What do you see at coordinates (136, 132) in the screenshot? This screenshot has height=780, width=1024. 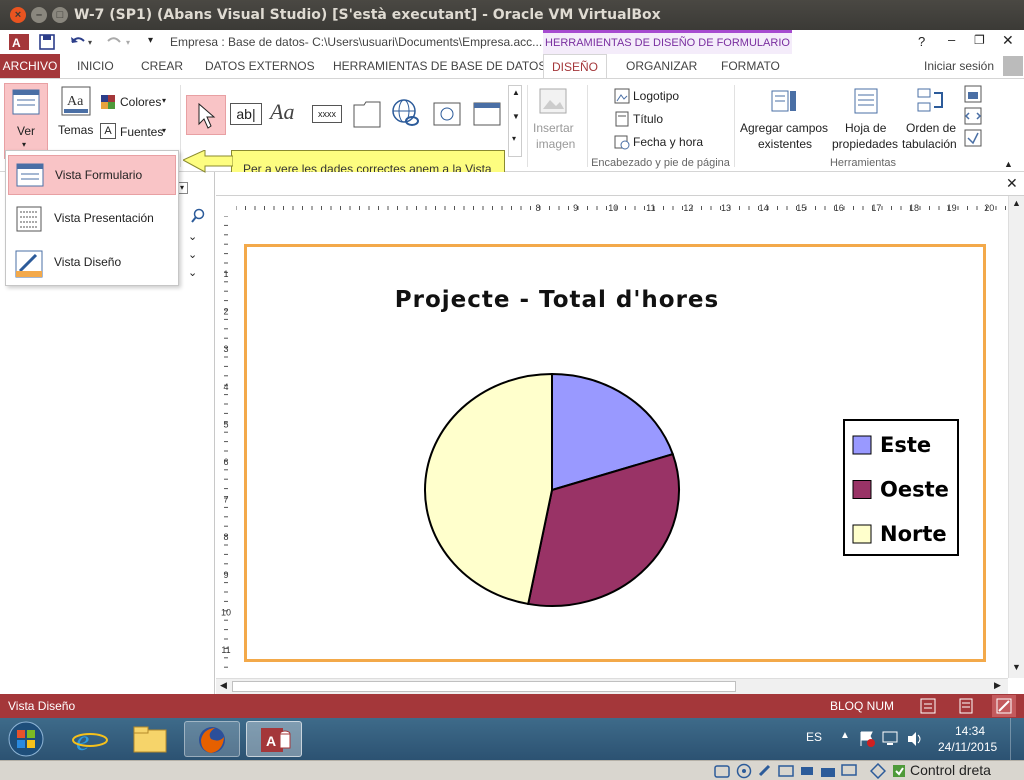 I see `fuentes-button: A Fuentes ▾` at bounding box center [136, 132].